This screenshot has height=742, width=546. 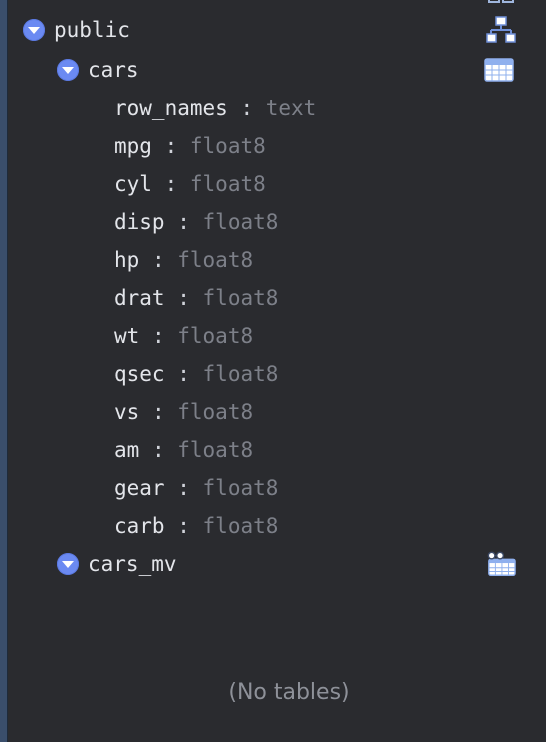 What do you see at coordinates (273, 30) in the screenshot?
I see `tree-node-schema-public: public` at bounding box center [273, 30].